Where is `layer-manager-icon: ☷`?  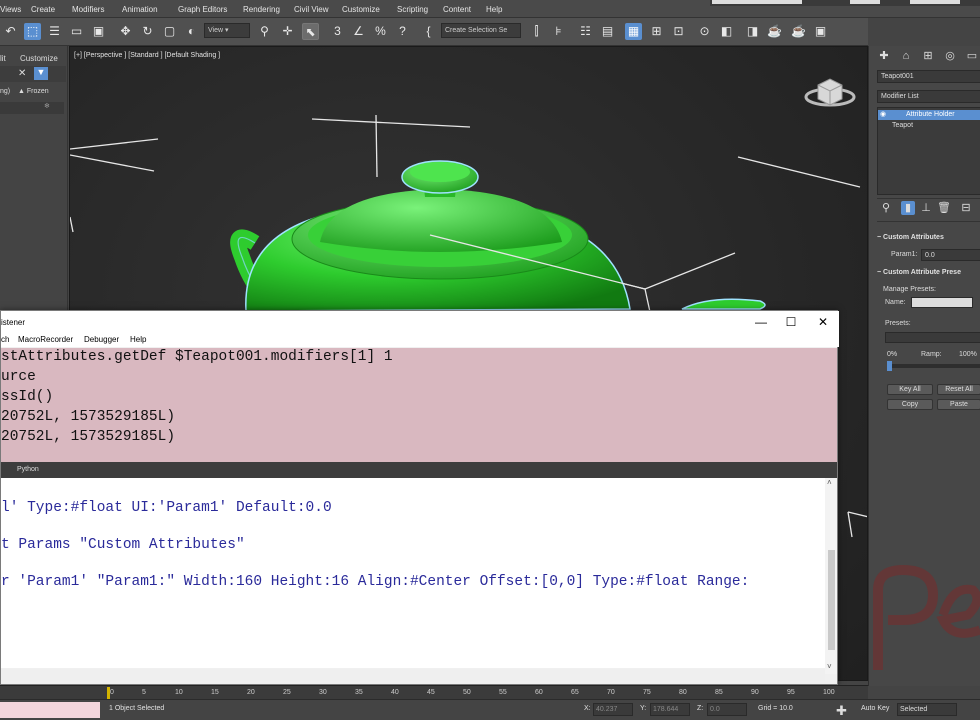 layer-manager-icon: ☷ is located at coordinates (585, 31).